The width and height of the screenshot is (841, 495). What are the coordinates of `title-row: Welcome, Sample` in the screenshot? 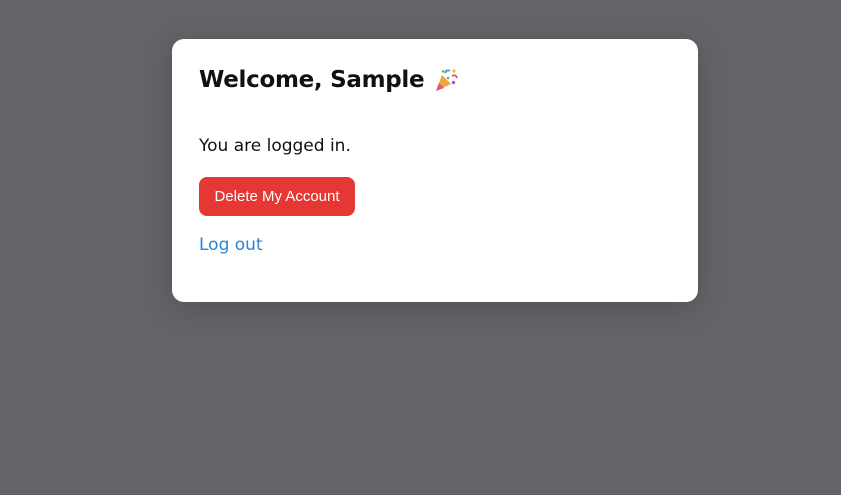 It's located at (329, 80).